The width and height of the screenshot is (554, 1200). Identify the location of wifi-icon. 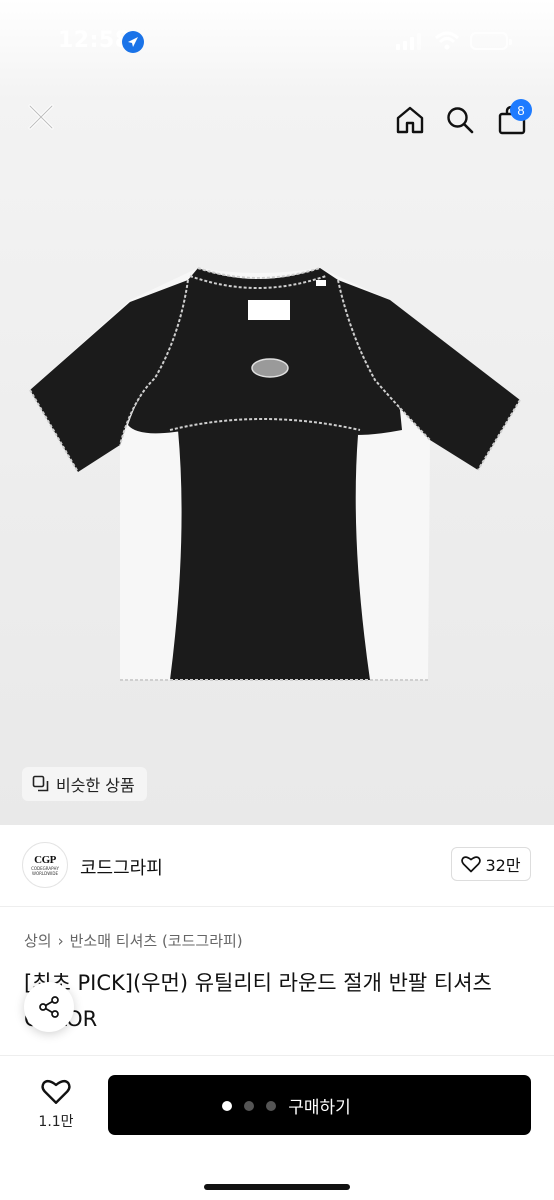
(447, 40).